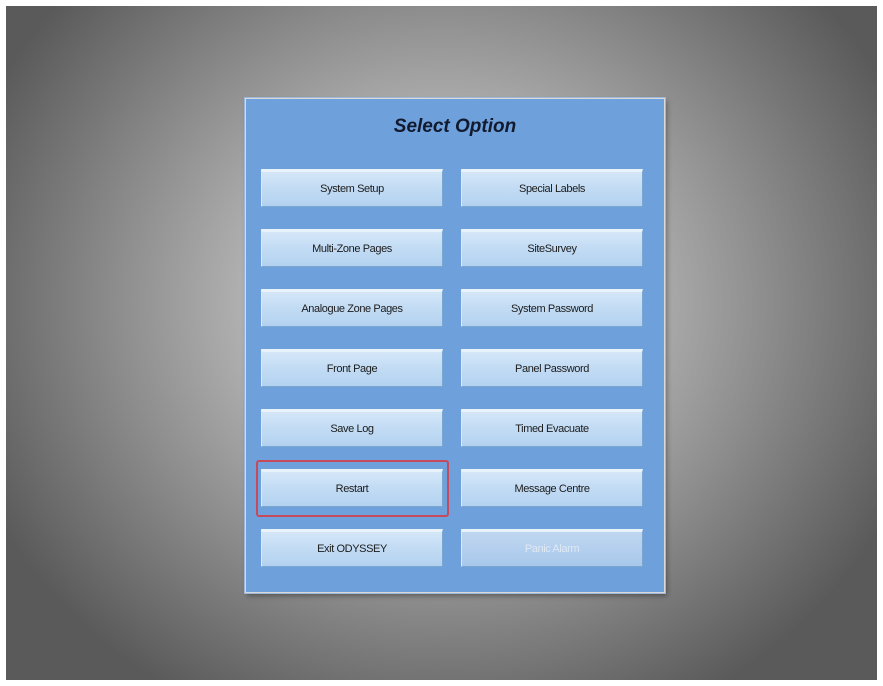 The image size is (883, 686). What do you see at coordinates (552, 488) in the screenshot?
I see `message-centre-button: Message Centre` at bounding box center [552, 488].